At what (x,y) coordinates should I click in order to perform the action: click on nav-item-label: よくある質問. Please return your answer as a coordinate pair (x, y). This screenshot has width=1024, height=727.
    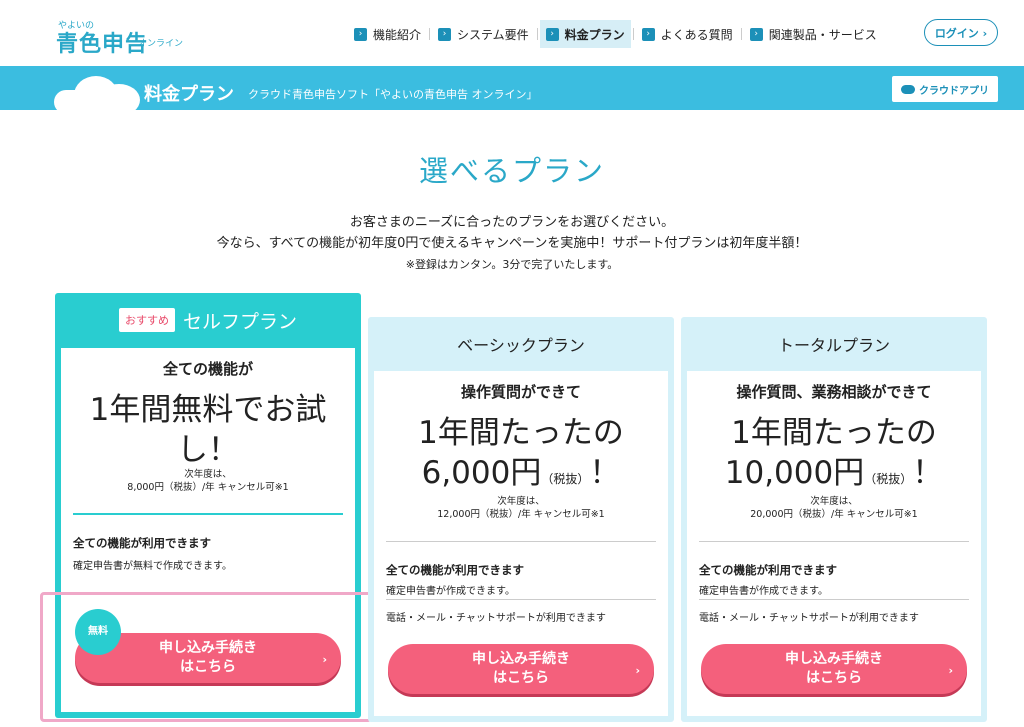
    Looking at the image, I should click on (696, 34).